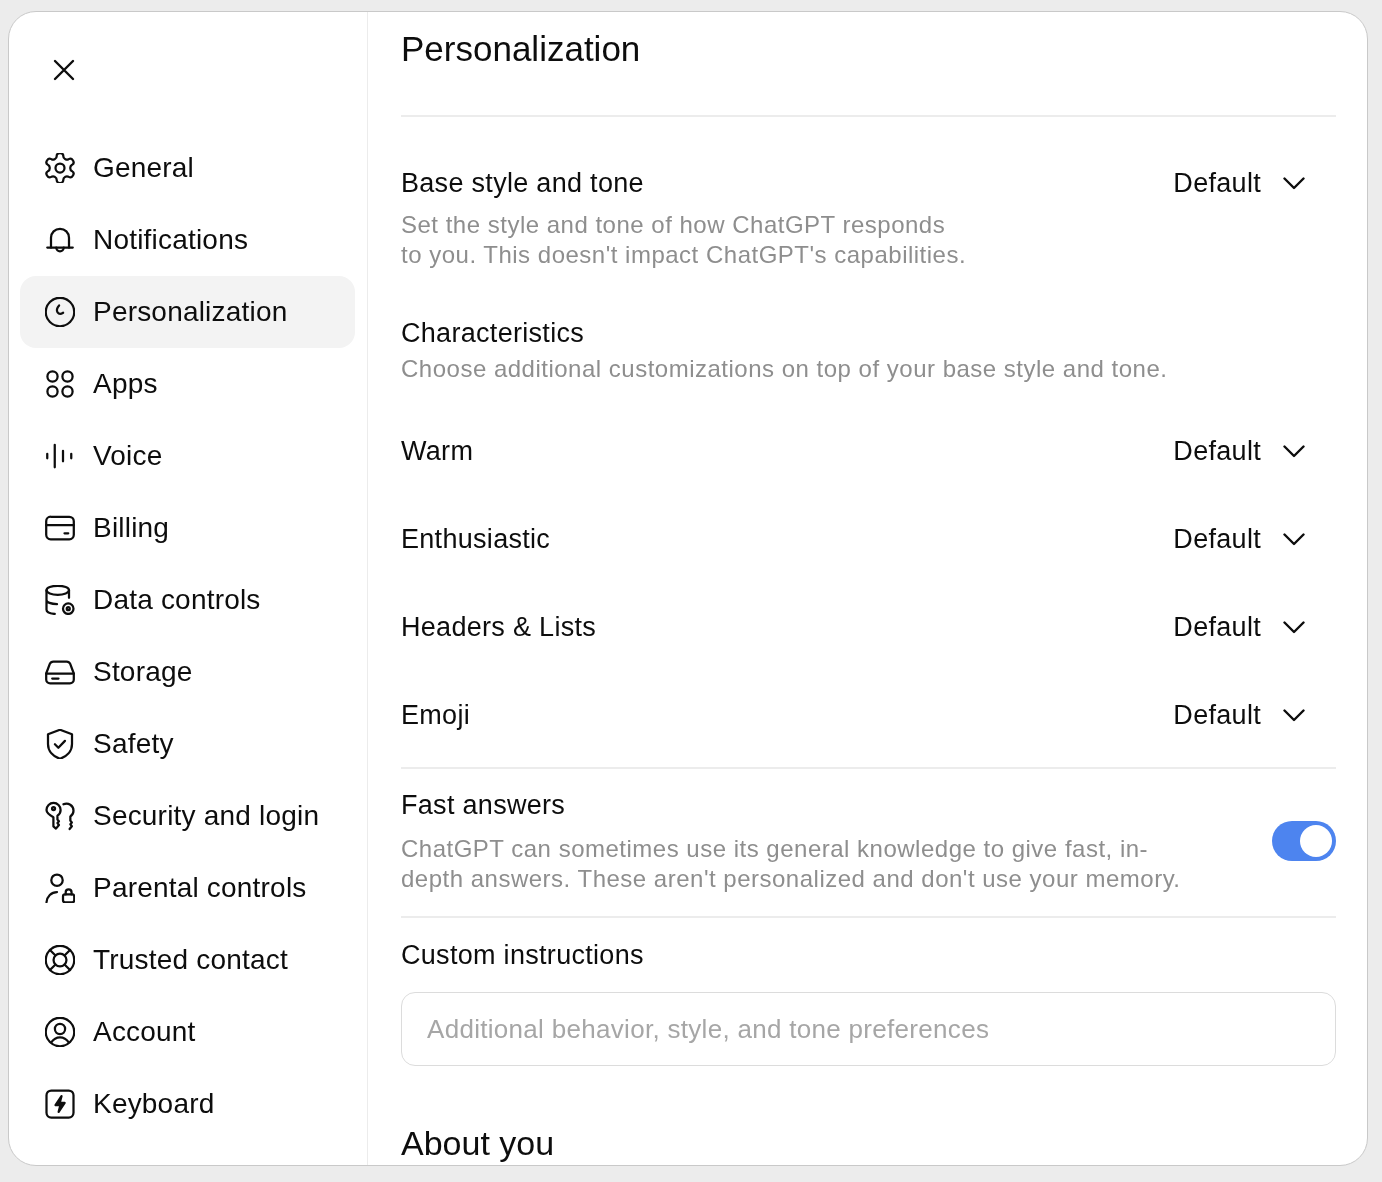  Describe the element at coordinates (523, 955) in the screenshot. I see `section-heading: Custom instructions` at that location.